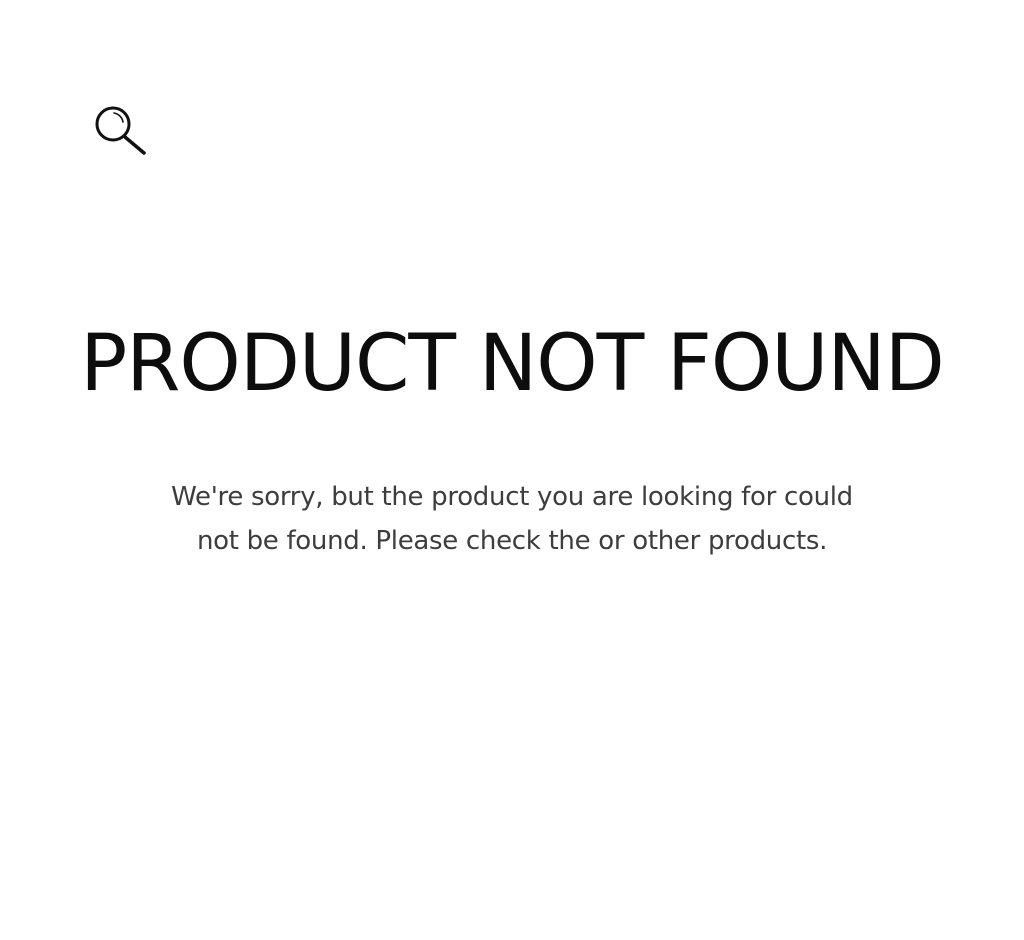 The width and height of the screenshot is (1024, 940). What do you see at coordinates (512, 364) in the screenshot?
I see `page-title: PRODUCT NOT FOUND` at bounding box center [512, 364].